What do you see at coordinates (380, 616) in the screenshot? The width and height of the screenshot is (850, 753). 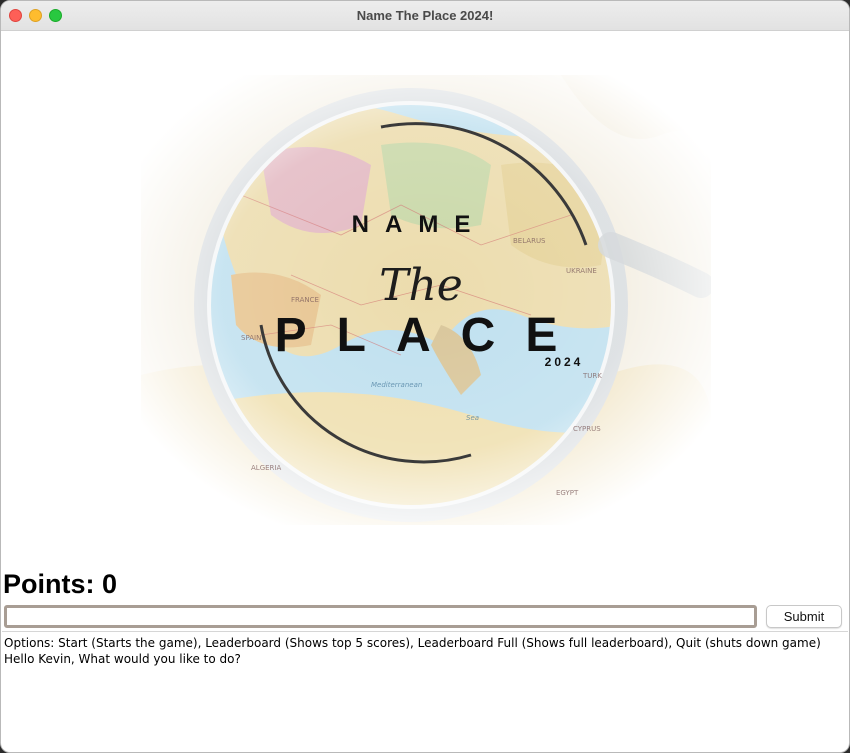 I see `answer-input` at bounding box center [380, 616].